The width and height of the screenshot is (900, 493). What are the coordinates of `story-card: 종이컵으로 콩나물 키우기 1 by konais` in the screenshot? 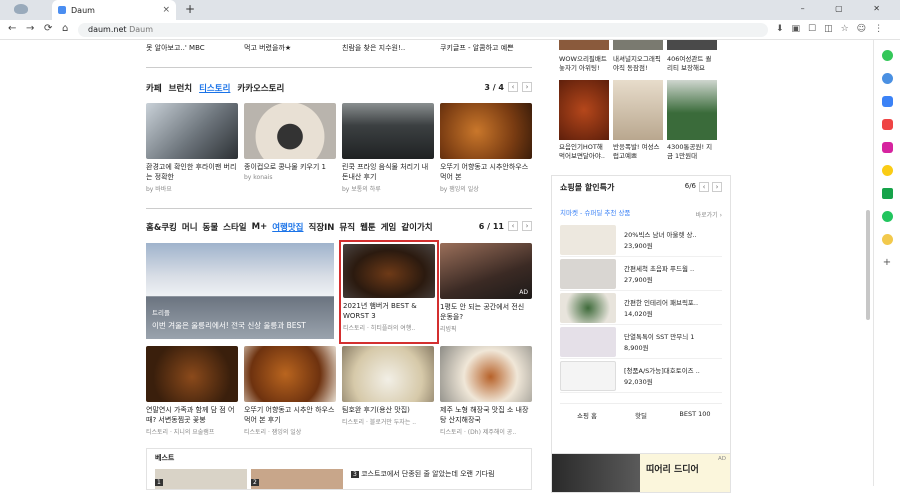 It's located at (290, 142).